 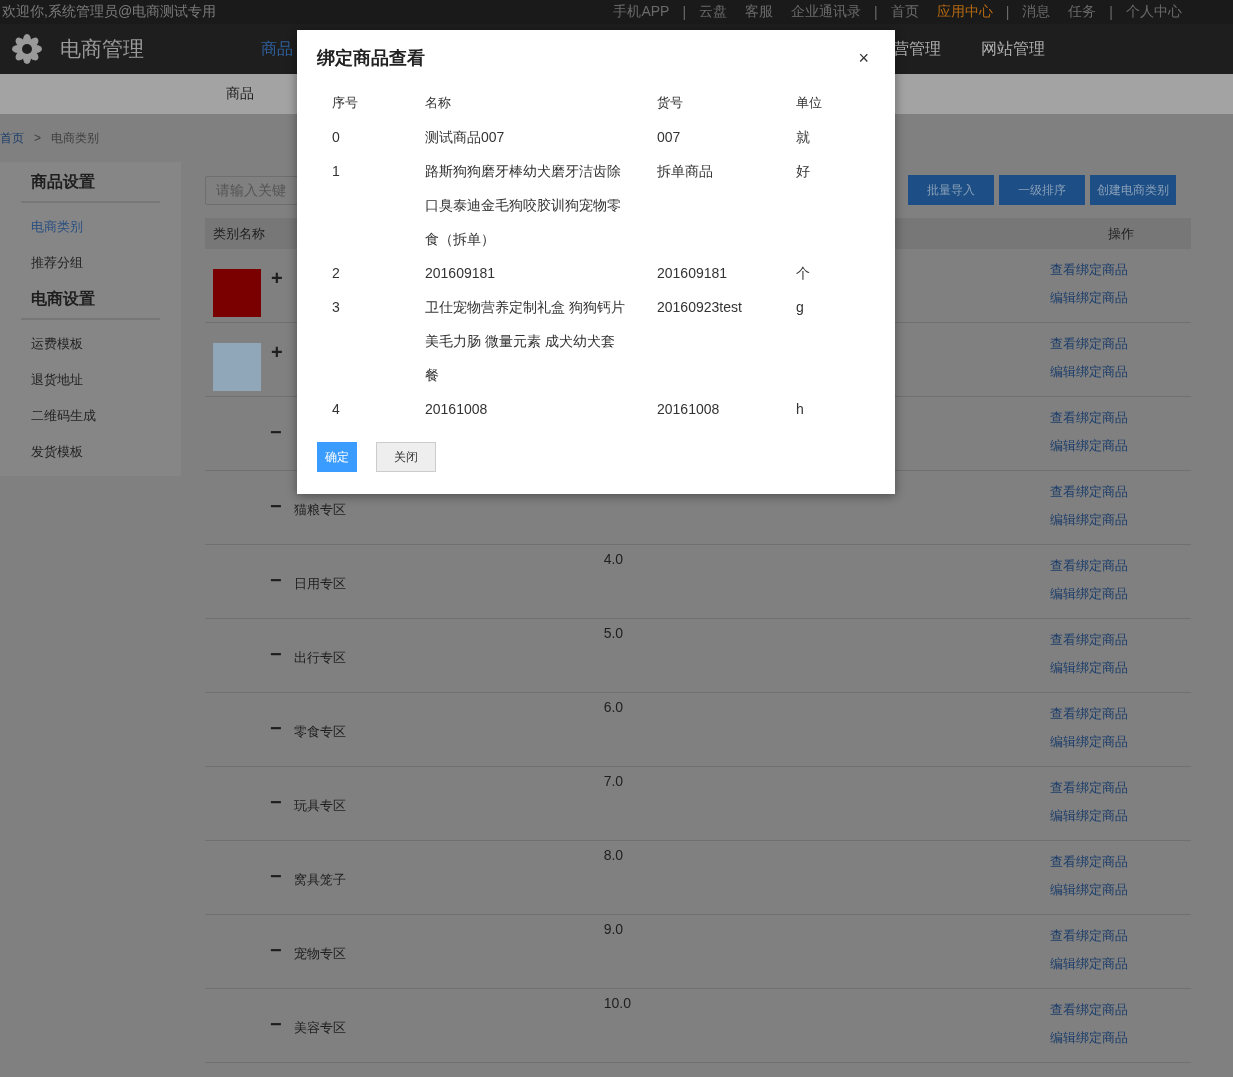 I want to click on toolbar-button: 创建电商类别, so click(x=1133, y=190).